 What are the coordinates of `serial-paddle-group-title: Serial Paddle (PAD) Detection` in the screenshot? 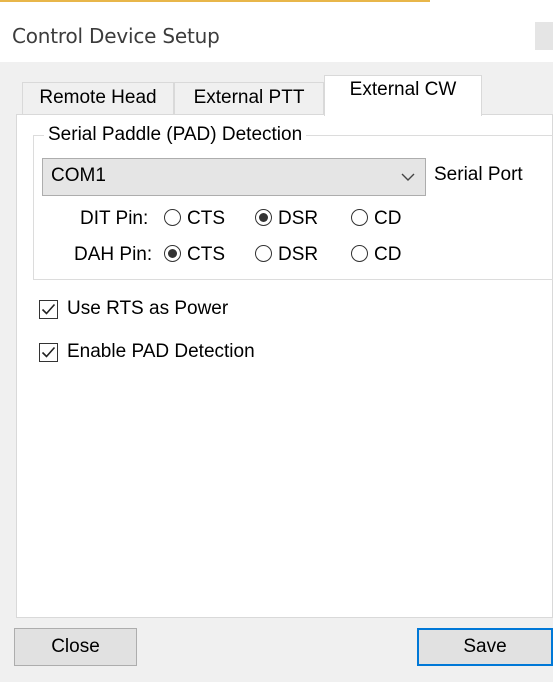 It's located at (175, 135).